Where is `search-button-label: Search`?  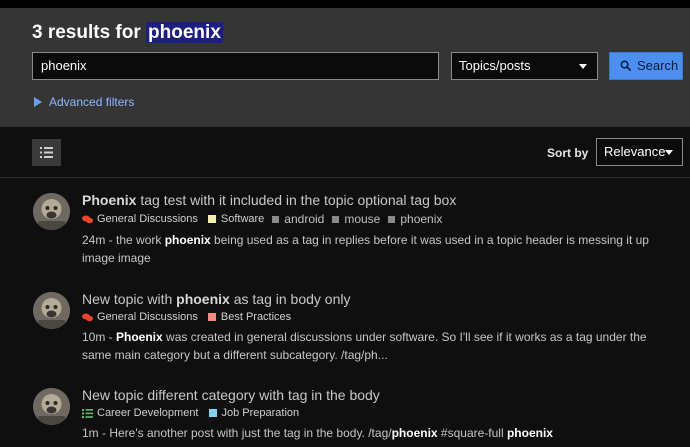
search-button-label: Search is located at coordinates (658, 65).